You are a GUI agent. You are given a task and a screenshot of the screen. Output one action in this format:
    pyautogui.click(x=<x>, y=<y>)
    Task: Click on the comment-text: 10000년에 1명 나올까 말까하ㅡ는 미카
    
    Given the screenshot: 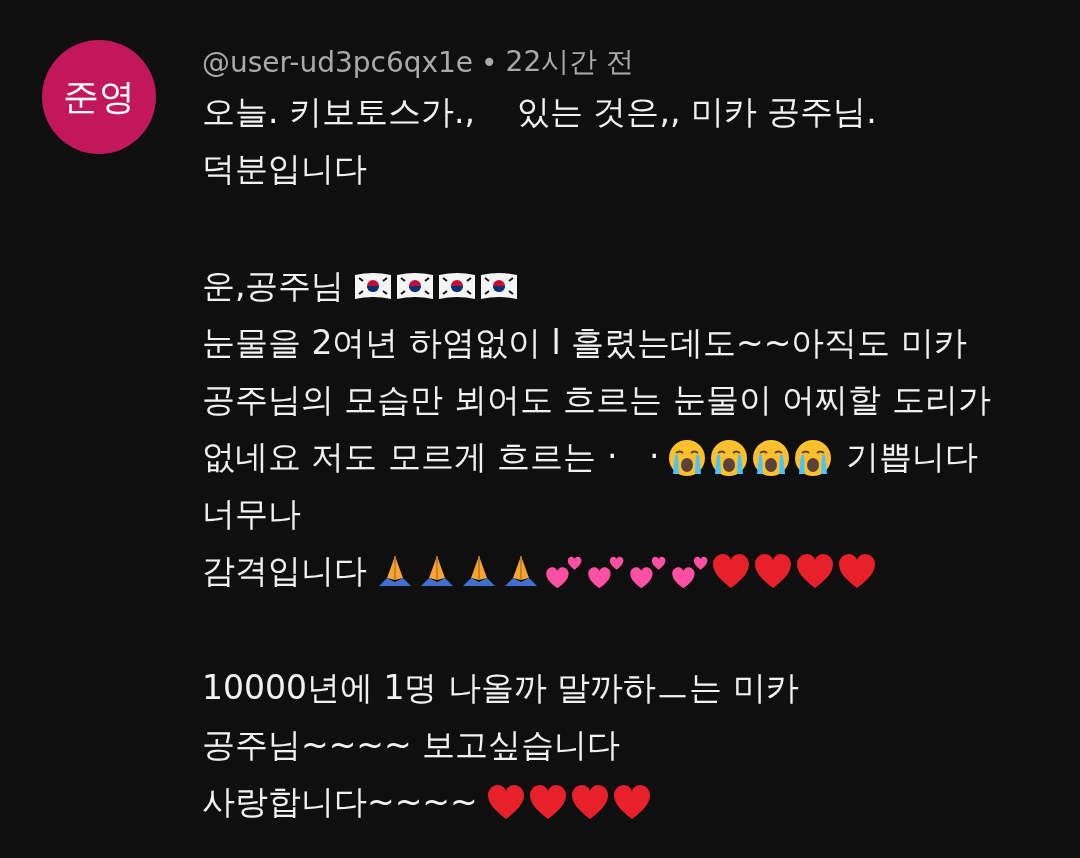 What is the action you would take?
    pyautogui.click(x=500, y=688)
    